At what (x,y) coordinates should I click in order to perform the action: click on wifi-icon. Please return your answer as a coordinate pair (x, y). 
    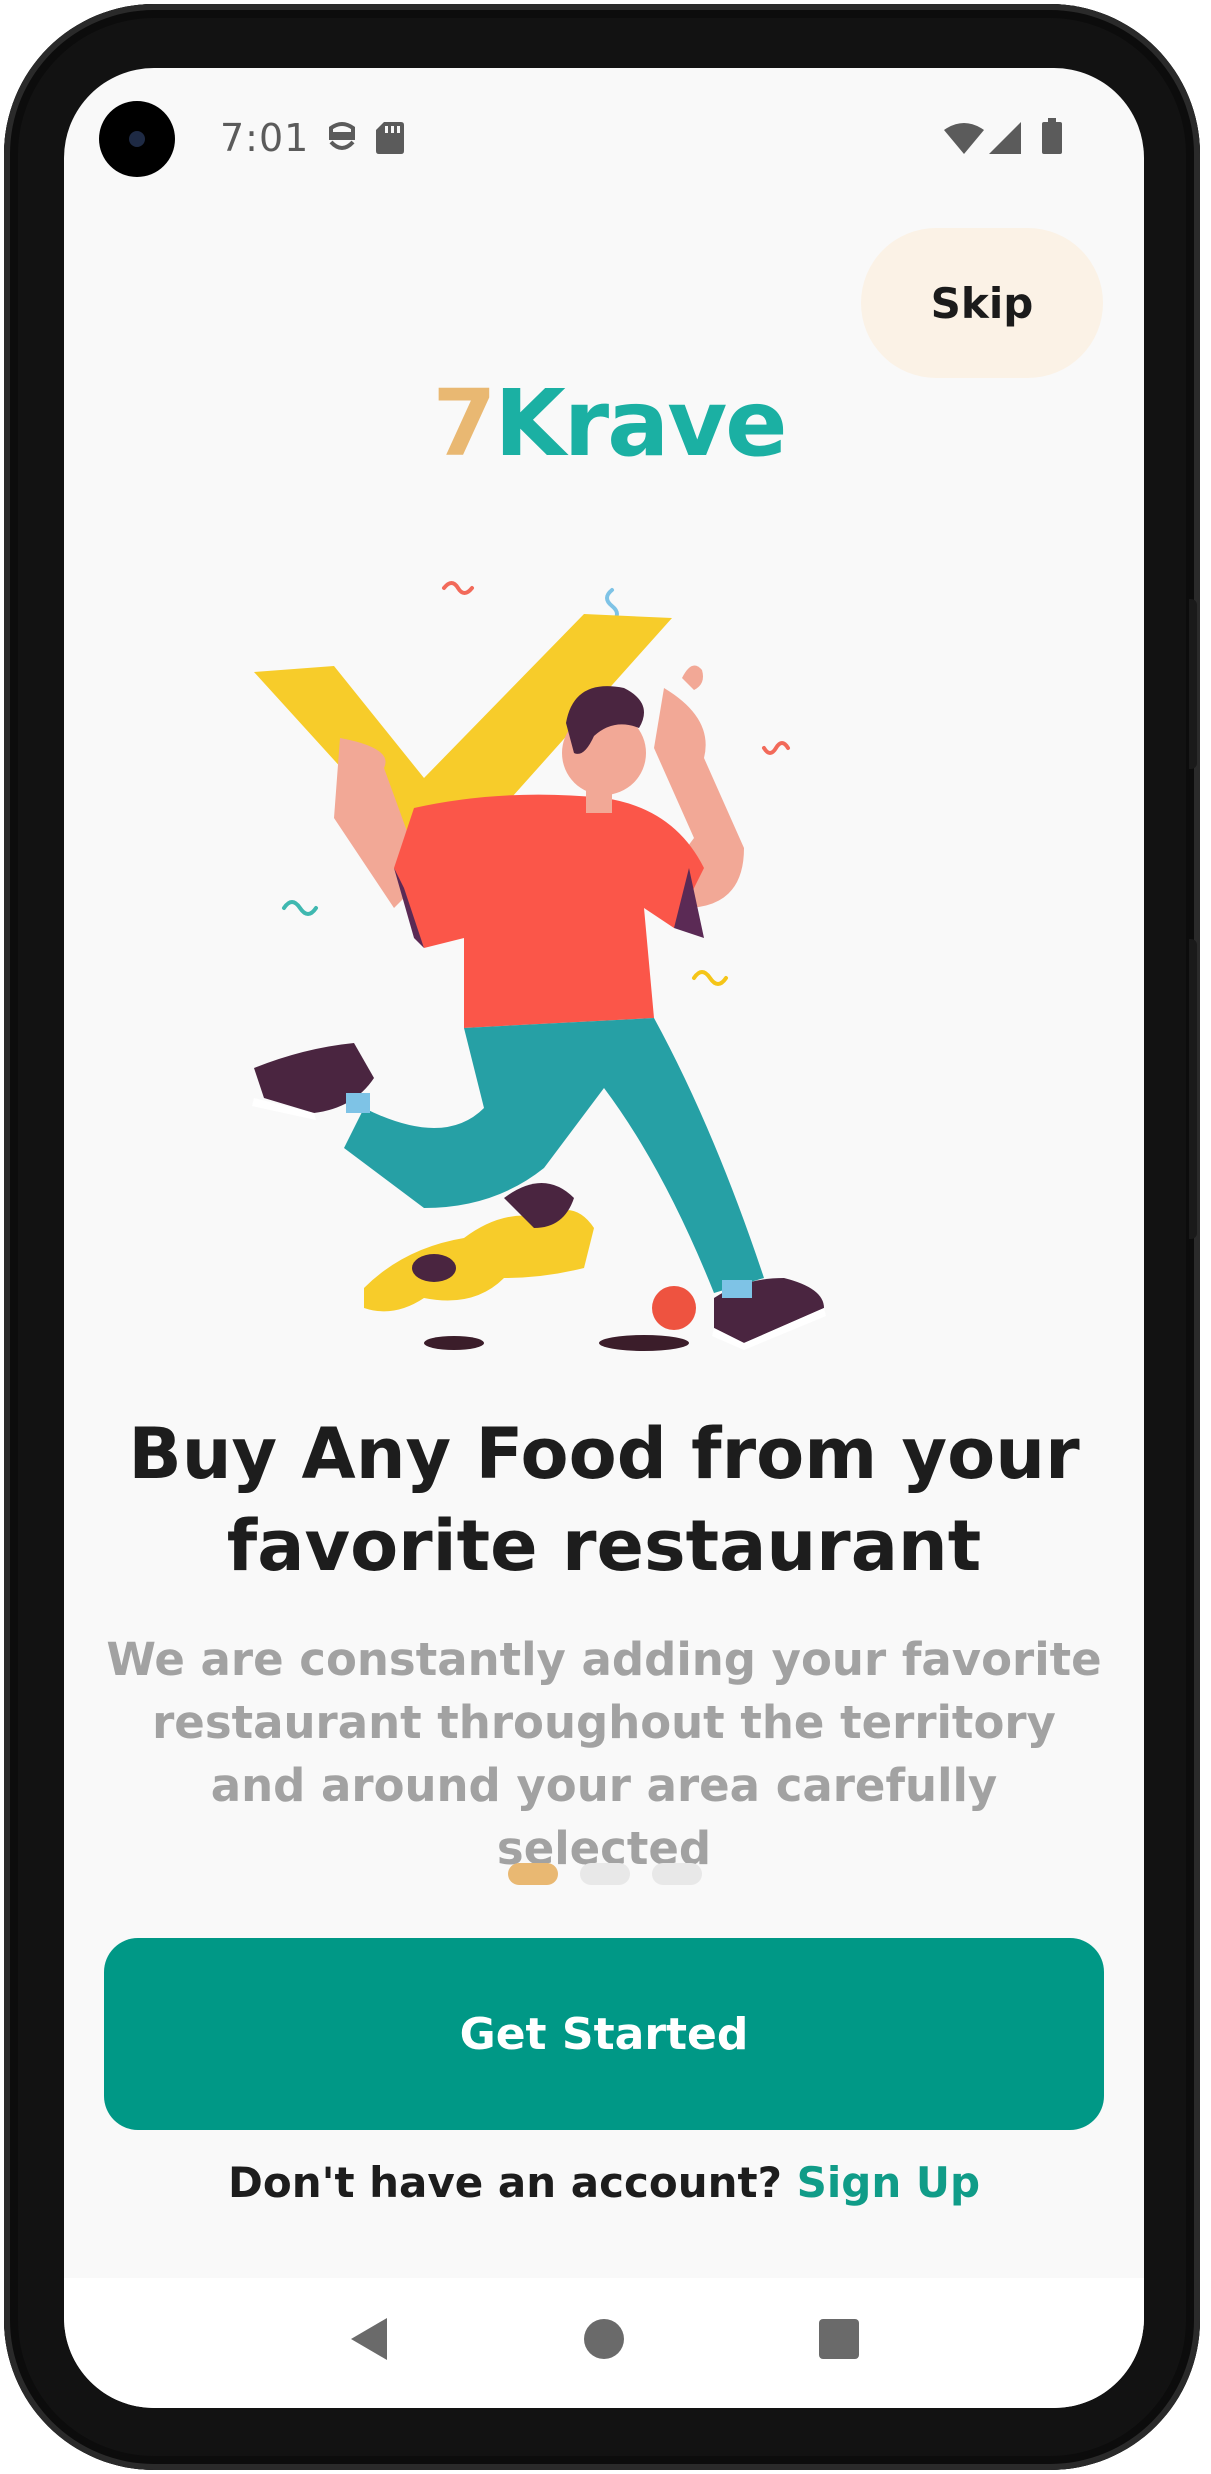
    Looking at the image, I should click on (964, 140).